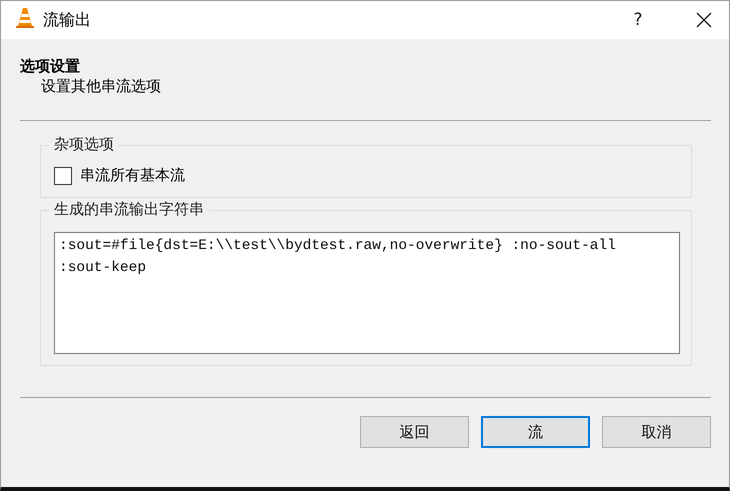 Image resolution: width=730 pixels, height=491 pixels. Describe the element at coordinates (638, 20) in the screenshot. I see `help-button: ?` at that location.